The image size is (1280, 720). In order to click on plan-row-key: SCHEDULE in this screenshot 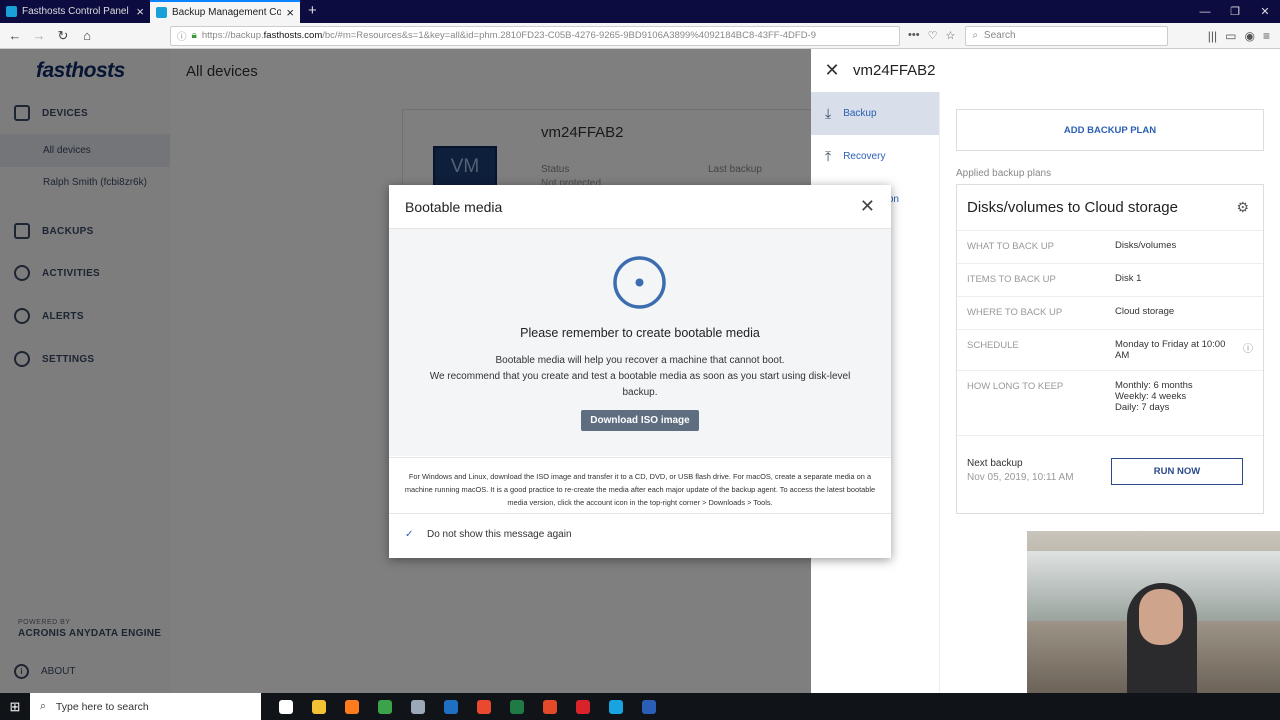, I will do `click(993, 345)`.